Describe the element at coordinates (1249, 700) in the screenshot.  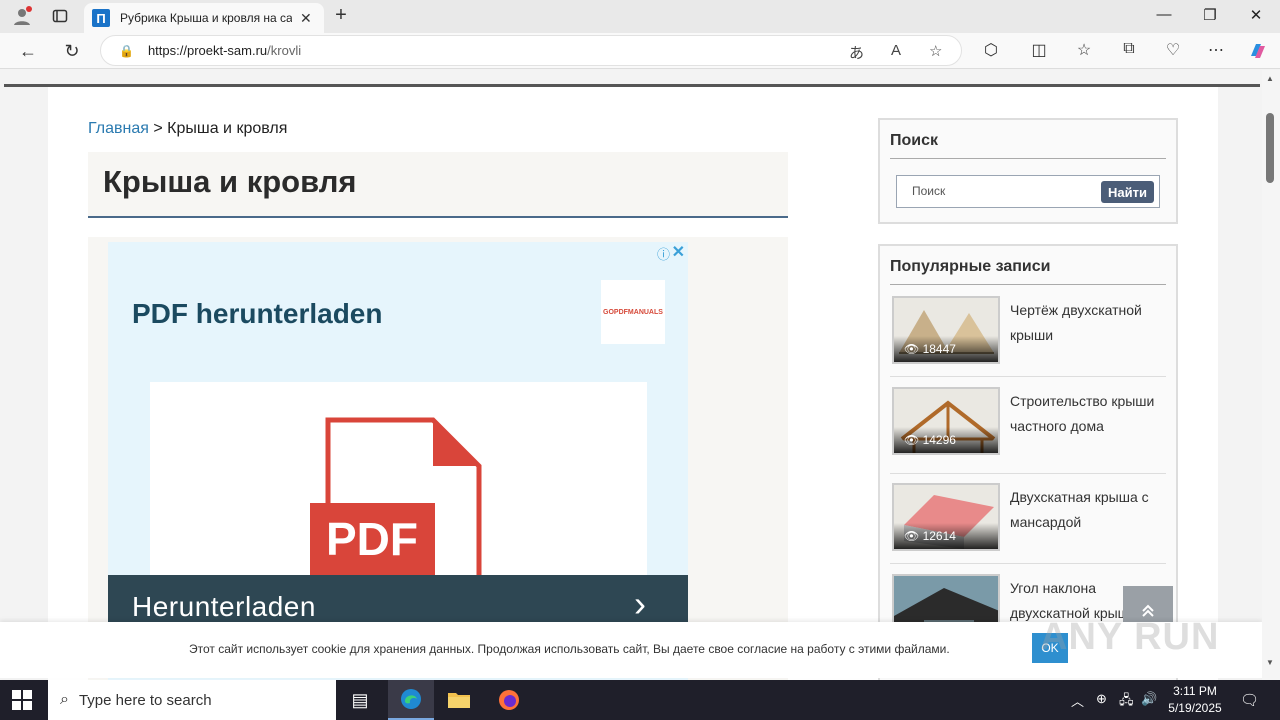
I see `notifications-icon: 🗨` at that location.